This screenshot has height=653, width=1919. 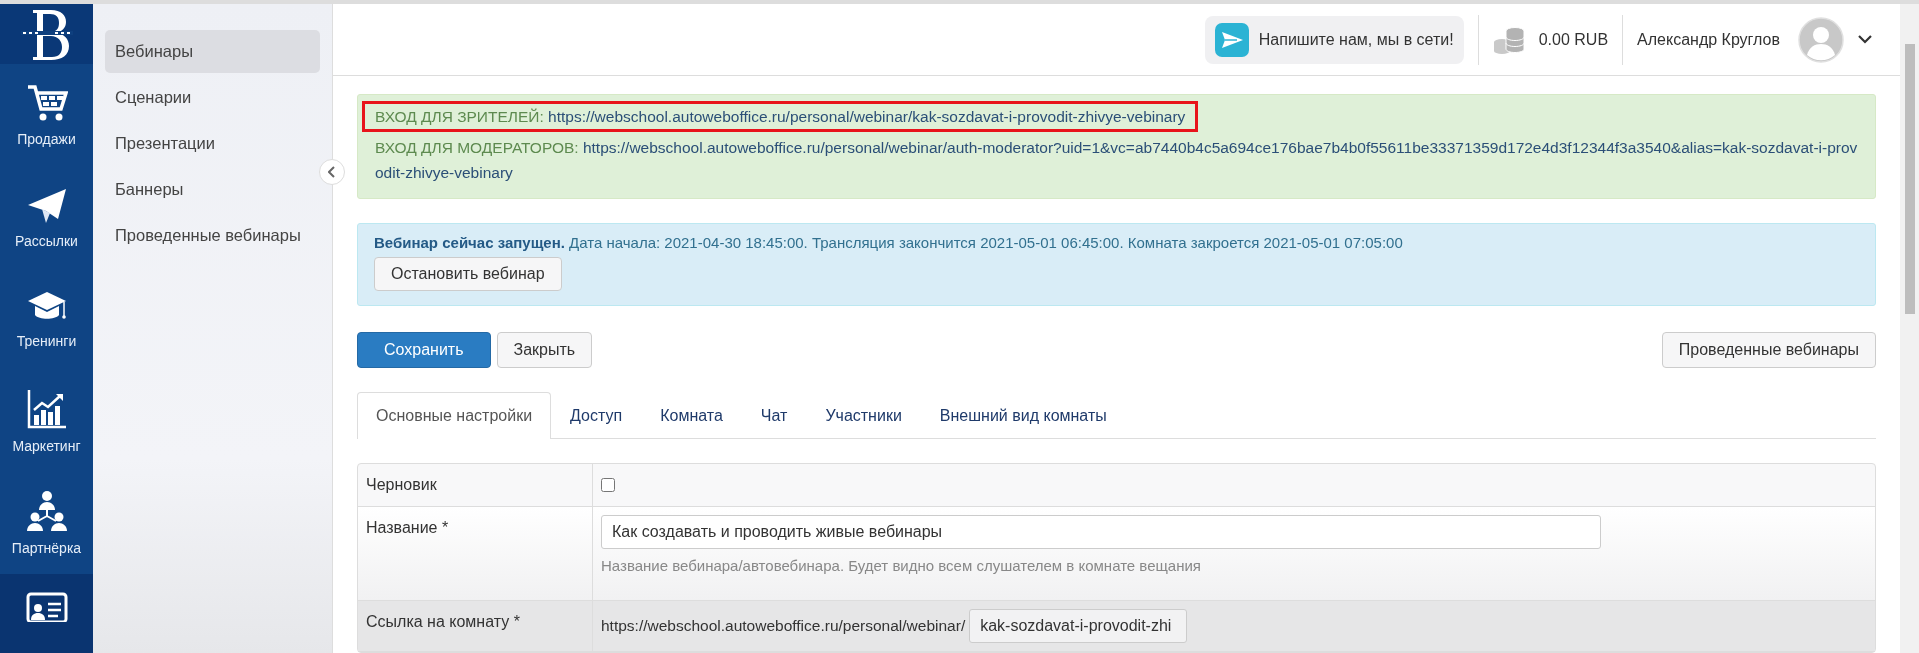 I want to click on growth-chart-icon, so click(x=46, y=409).